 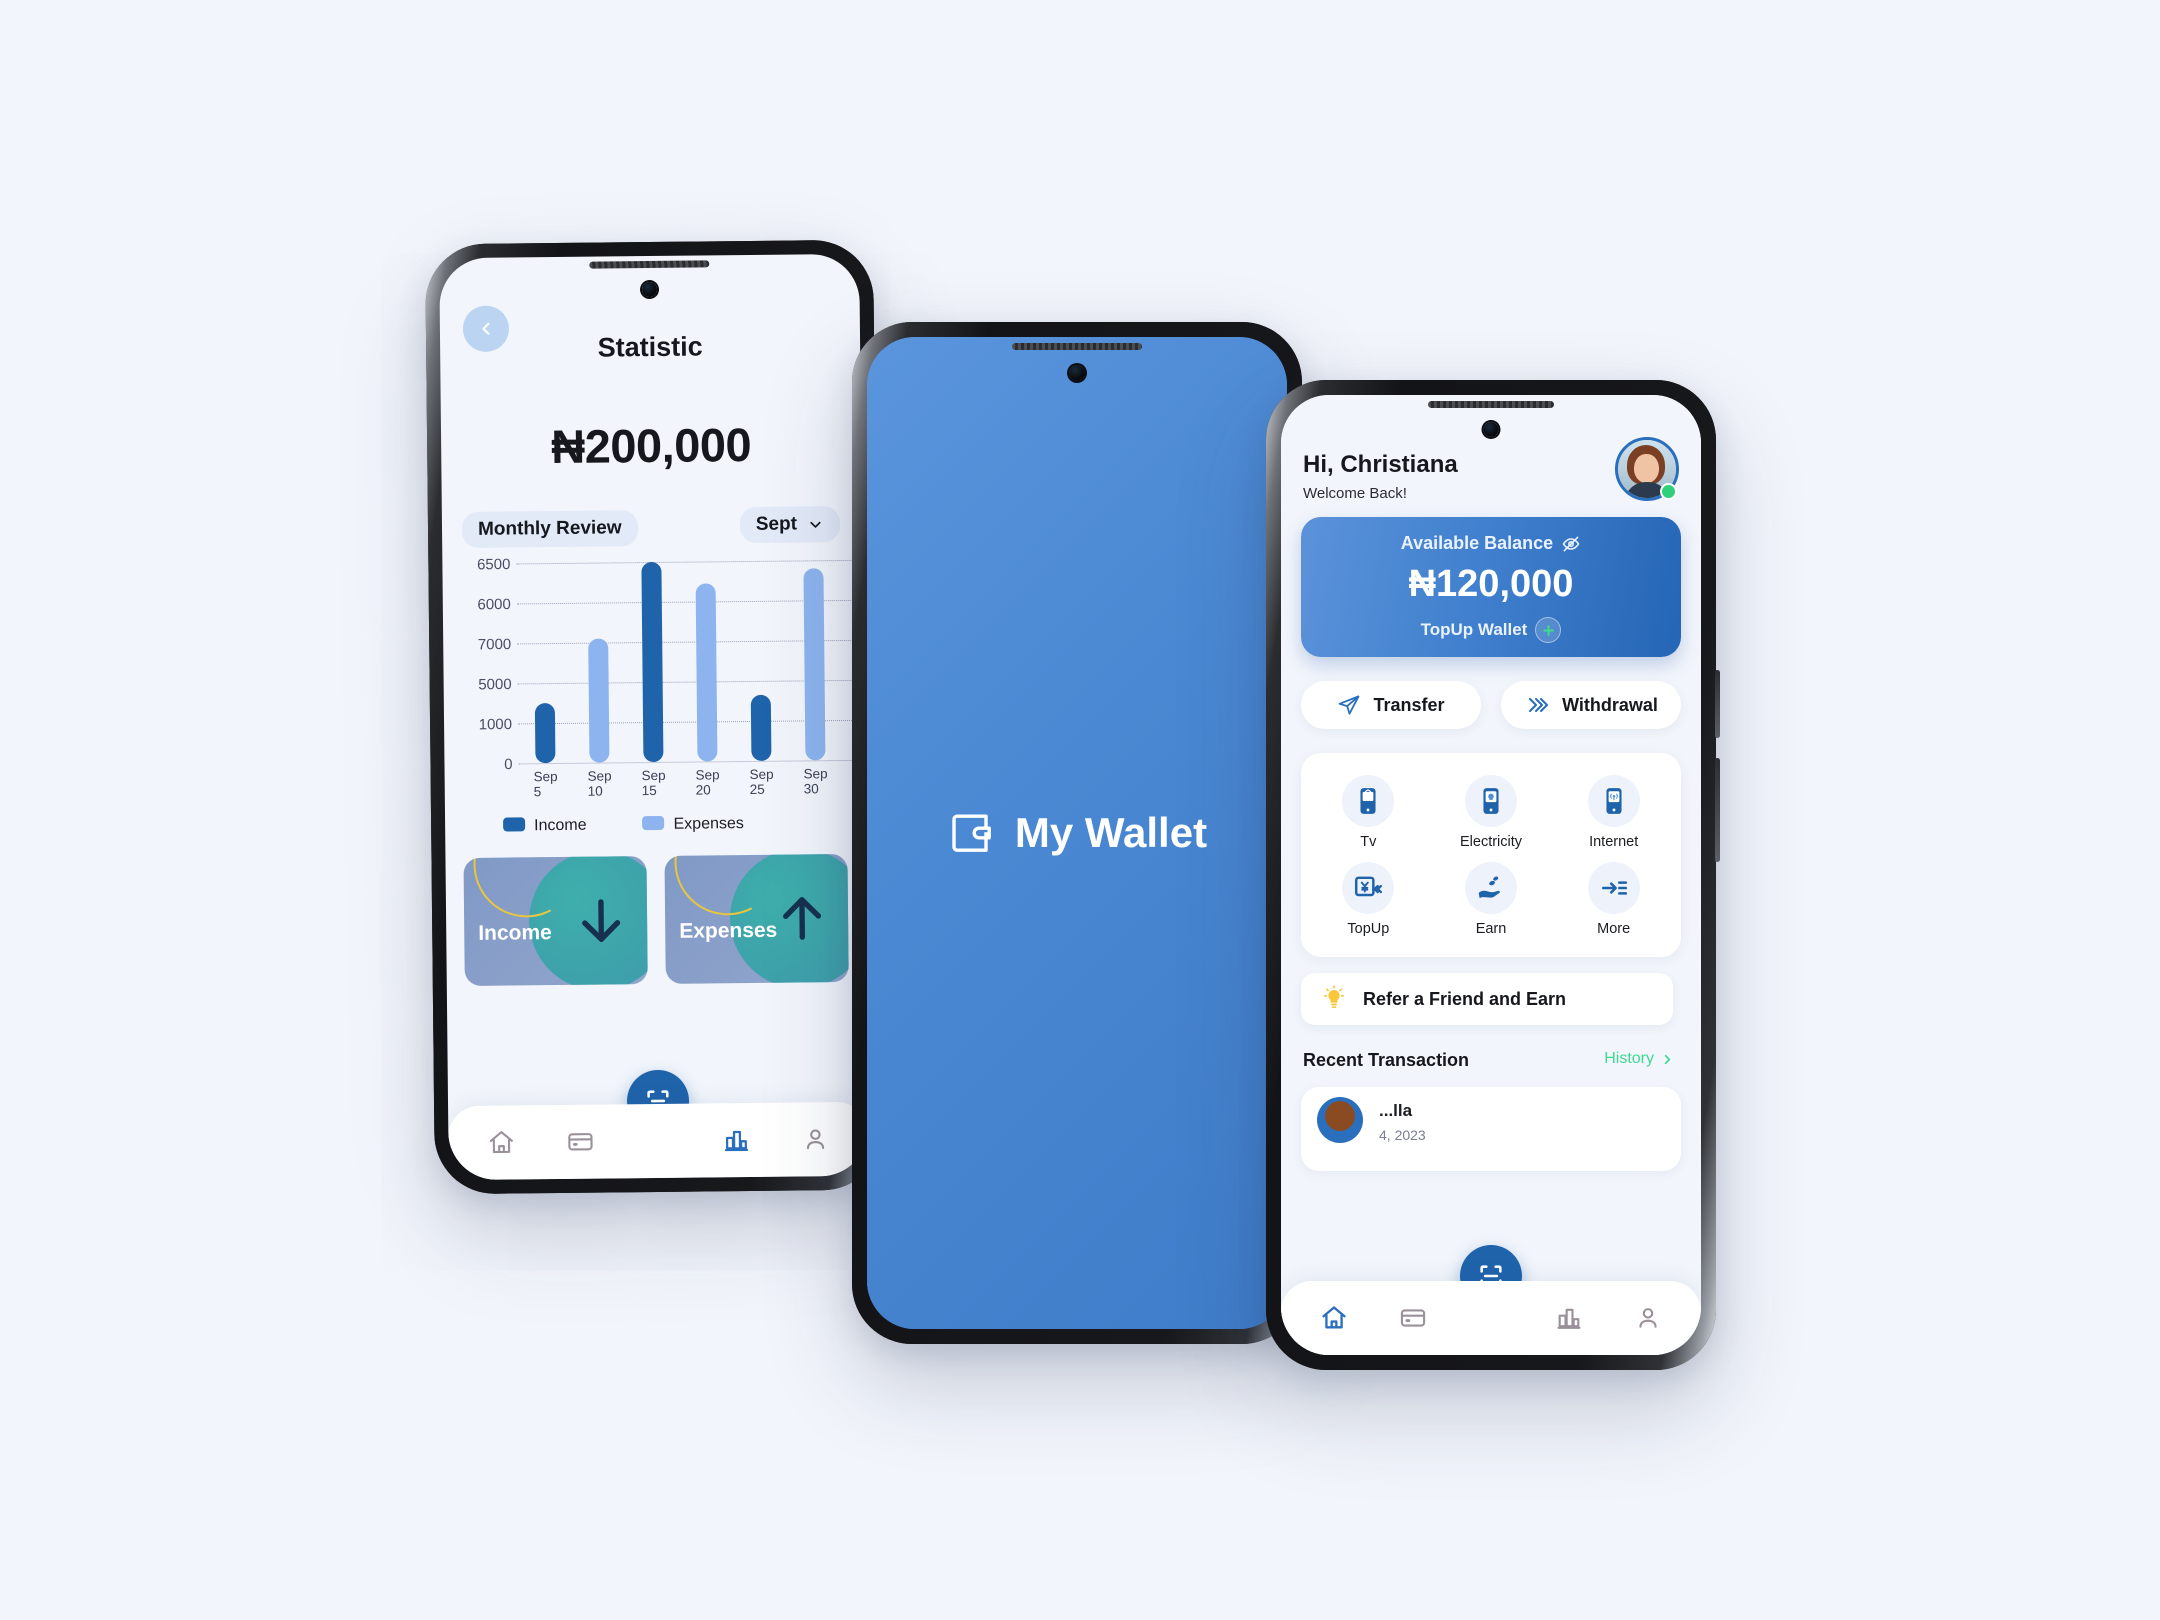 What do you see at coordinates (1491, 630) in the screenshot?
I see `topup-wallet-button: TopUp Wallet` at bounding box center [1491, 630].